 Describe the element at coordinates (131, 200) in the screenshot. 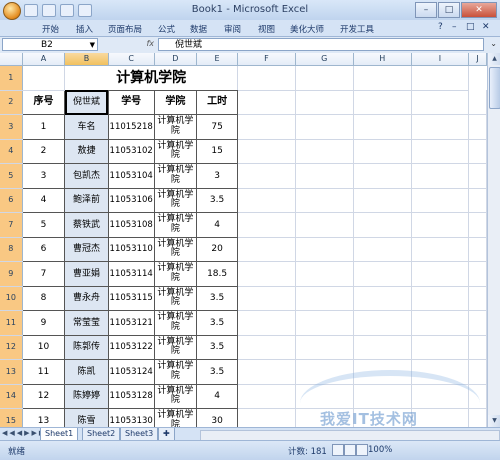

I see `cell: 11053106` at that location.